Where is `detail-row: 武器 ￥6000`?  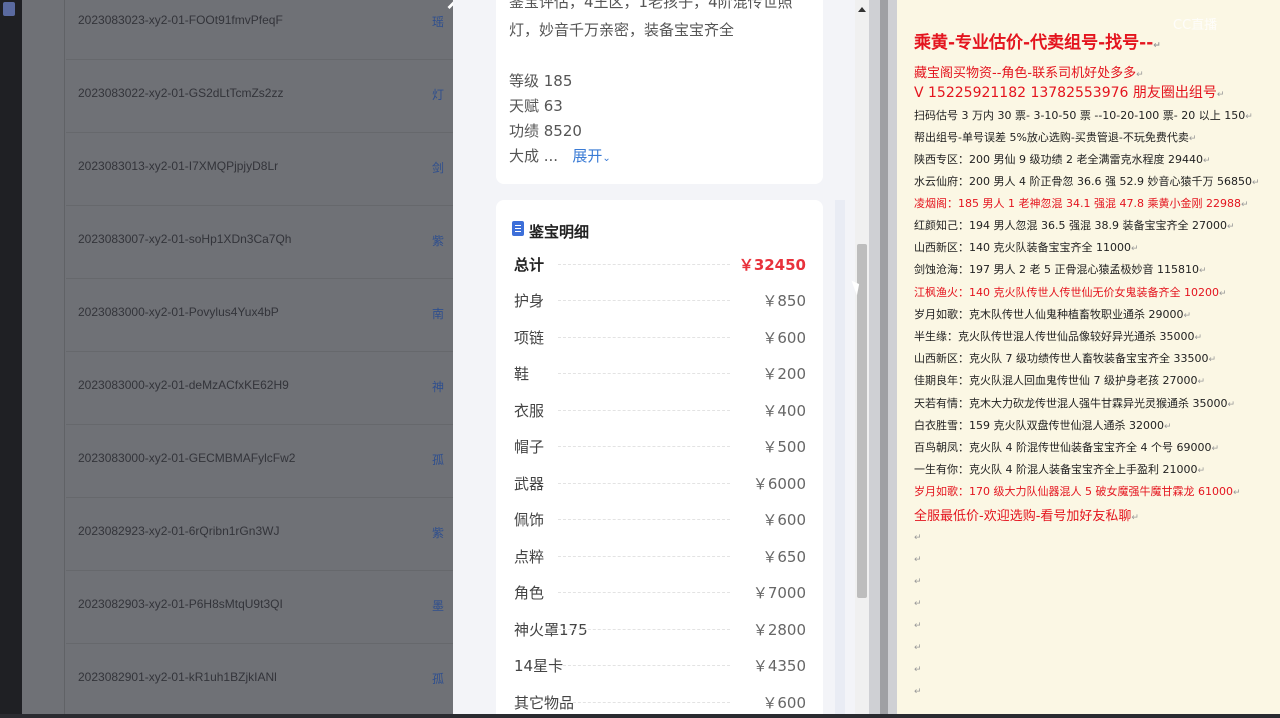
detail-row: 武器 ￥6000 is located at coordinates (660, 483).